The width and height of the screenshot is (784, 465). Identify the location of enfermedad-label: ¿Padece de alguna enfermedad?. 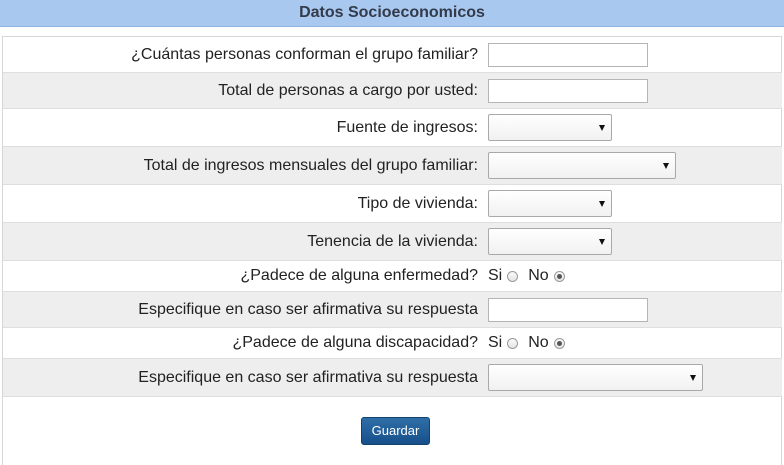
(359, 275).